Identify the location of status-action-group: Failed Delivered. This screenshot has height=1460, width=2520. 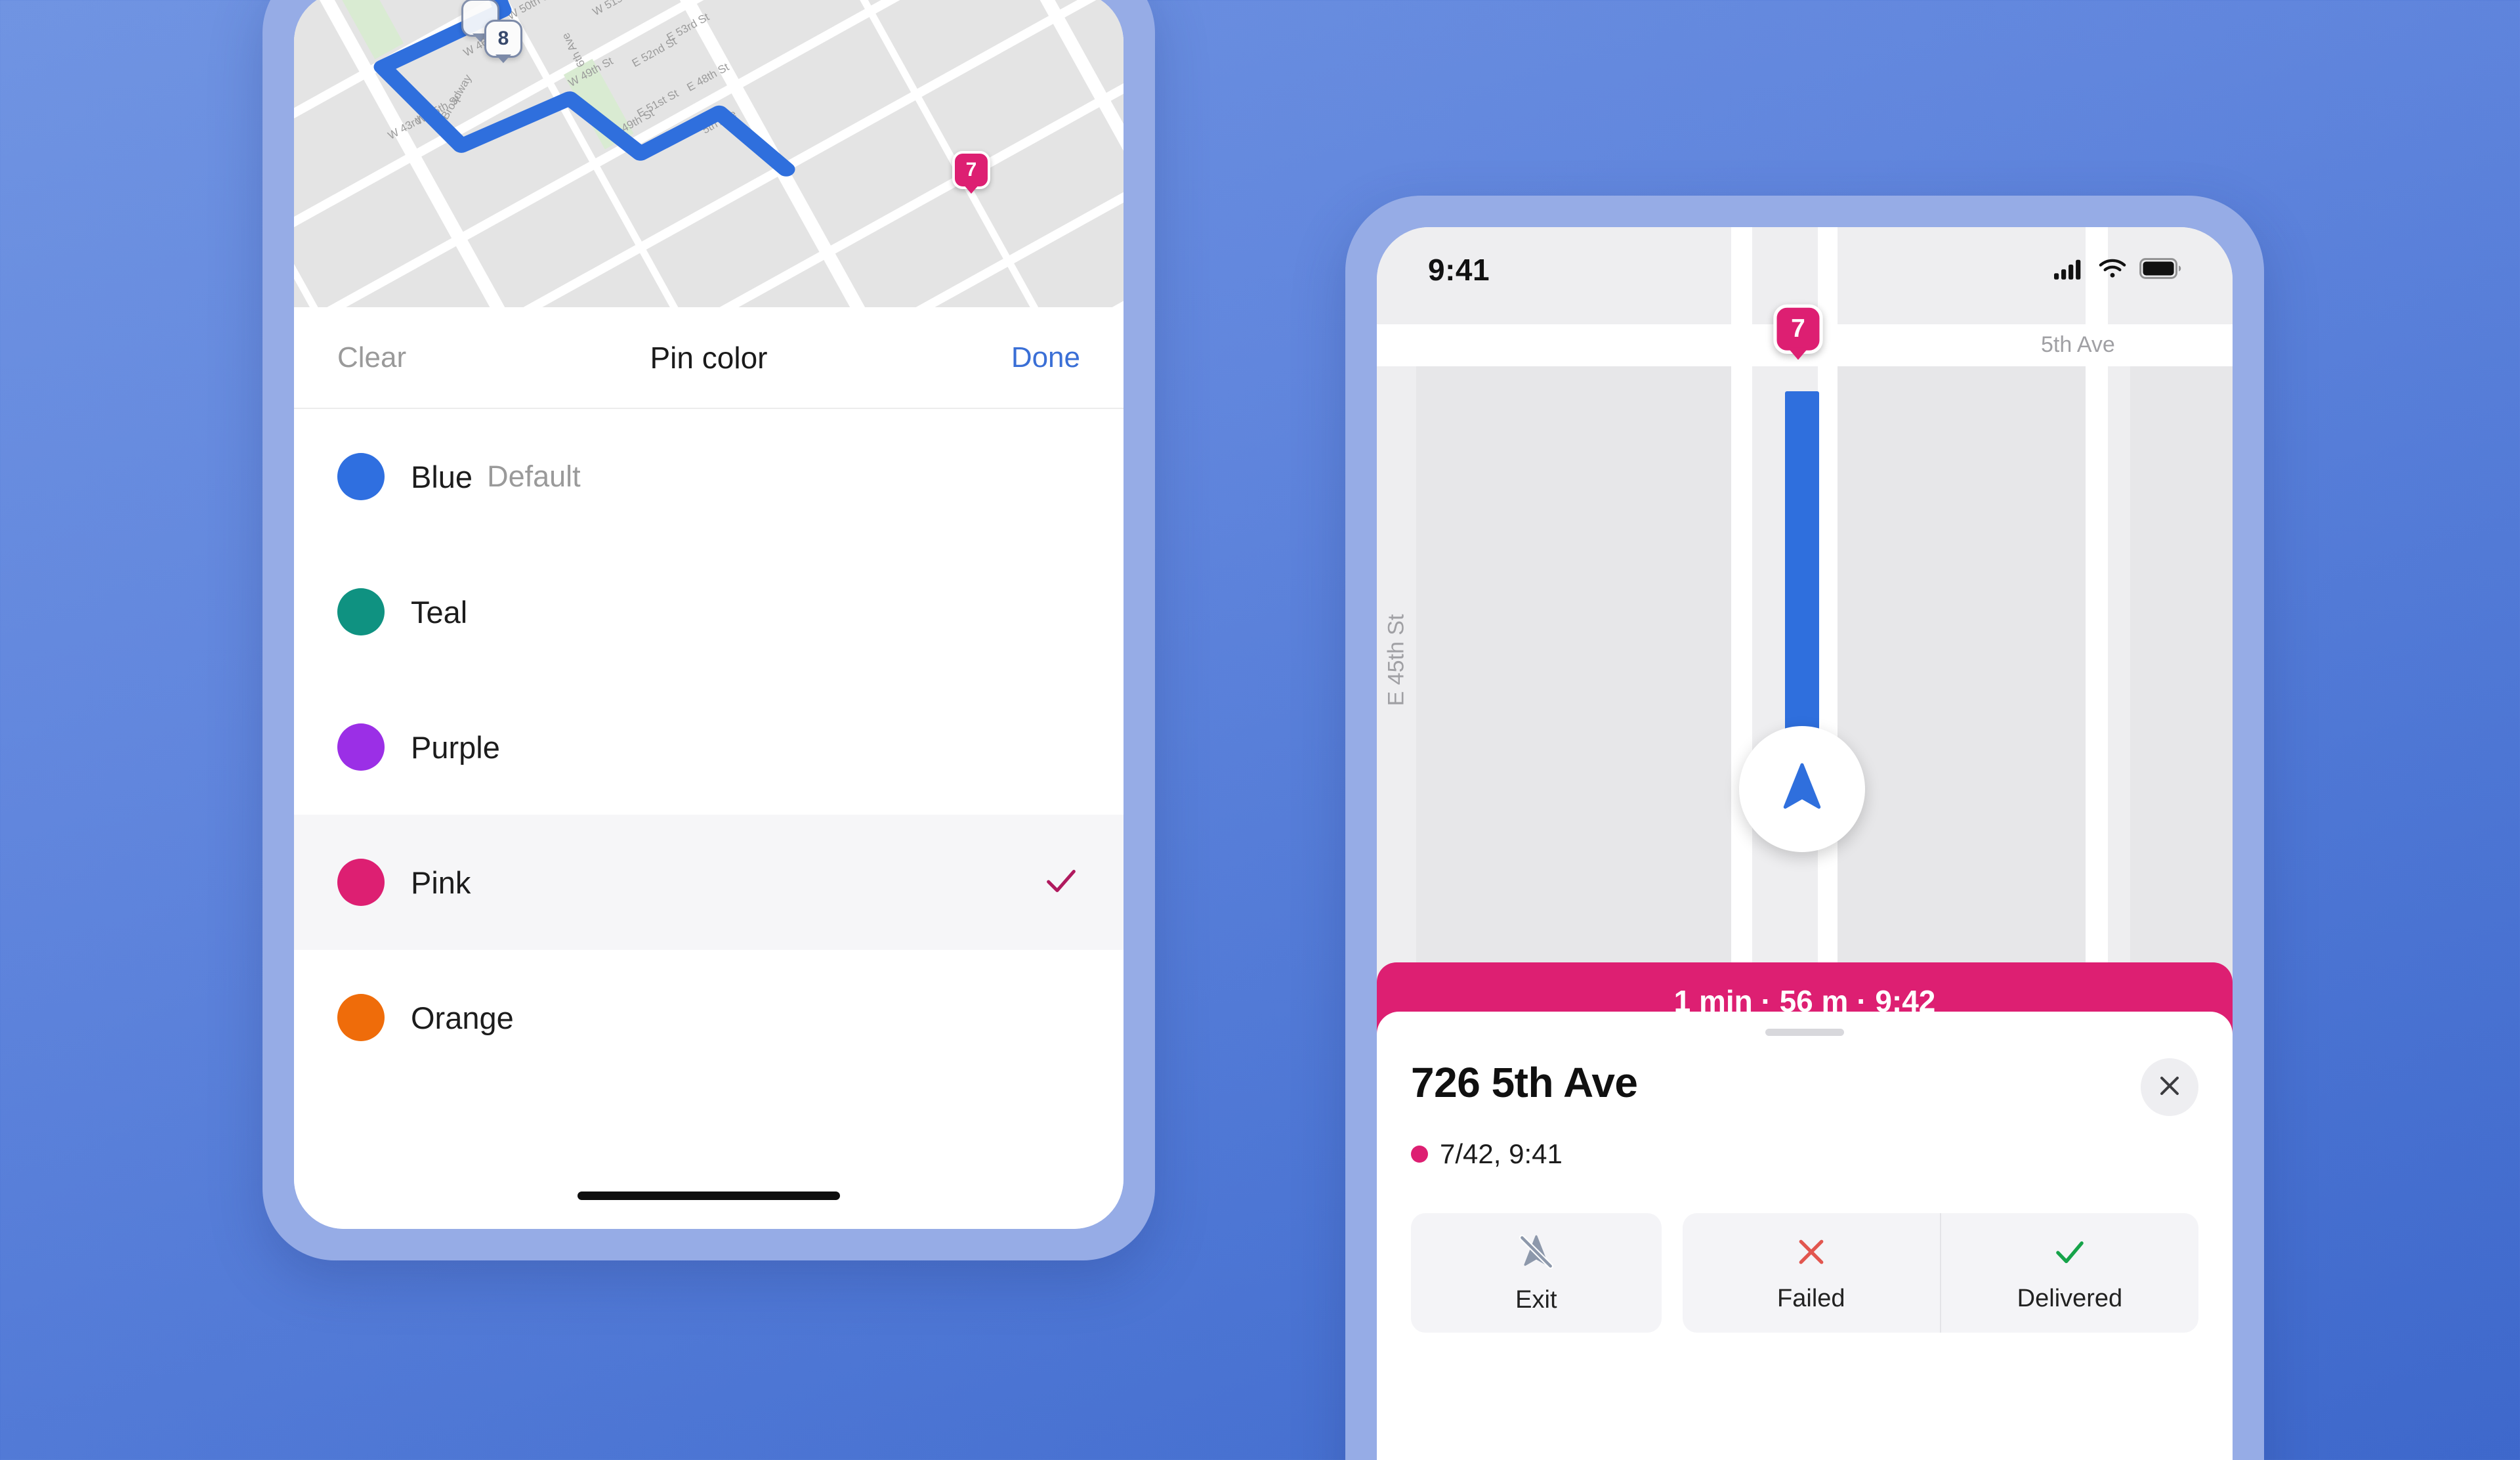
(1940, 1273).